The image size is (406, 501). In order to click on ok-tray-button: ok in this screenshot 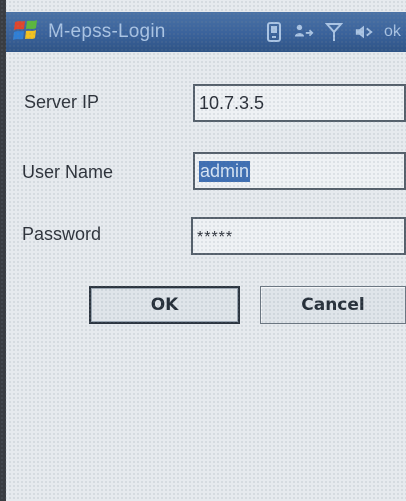, I will do `click(395, 32)`.